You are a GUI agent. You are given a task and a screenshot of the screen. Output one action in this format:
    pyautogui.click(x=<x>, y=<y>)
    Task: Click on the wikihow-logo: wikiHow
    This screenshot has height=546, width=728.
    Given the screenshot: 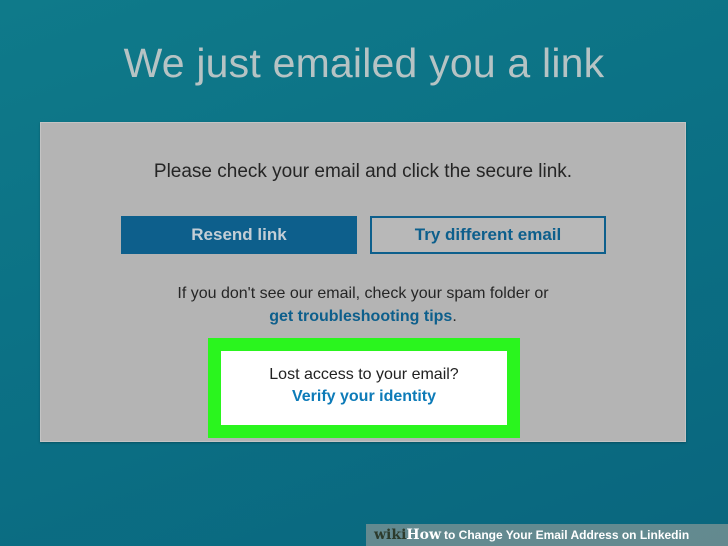 What is the action you would take?
    pyautogui.click(x=407, y=535)
    